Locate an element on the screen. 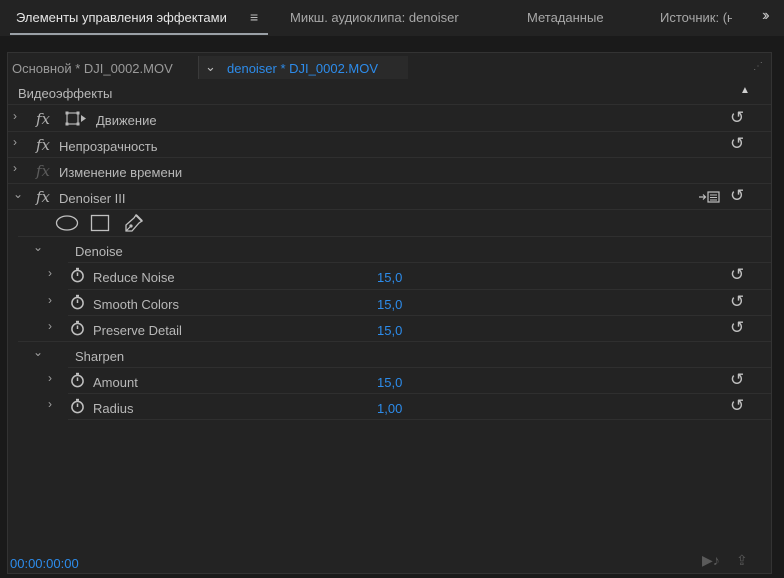 The height and width of the screenshot is (578, 784). effect-label: Непрозрачность is located at coordinates (108, 146).